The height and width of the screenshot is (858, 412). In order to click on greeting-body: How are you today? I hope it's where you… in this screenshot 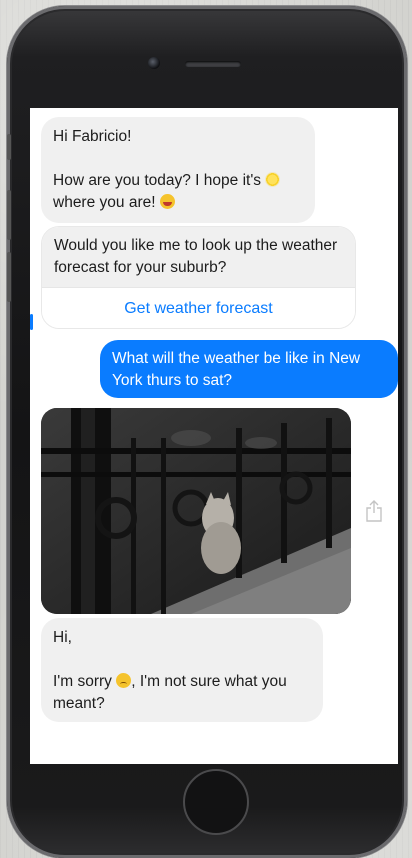, I will do `click(178, 192)`.